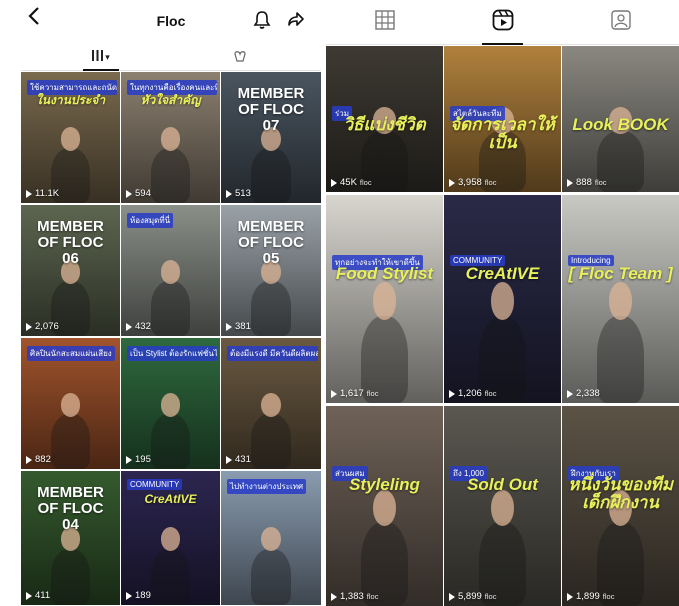  I want to click on tagged-heart-icon, so click(241, 57).